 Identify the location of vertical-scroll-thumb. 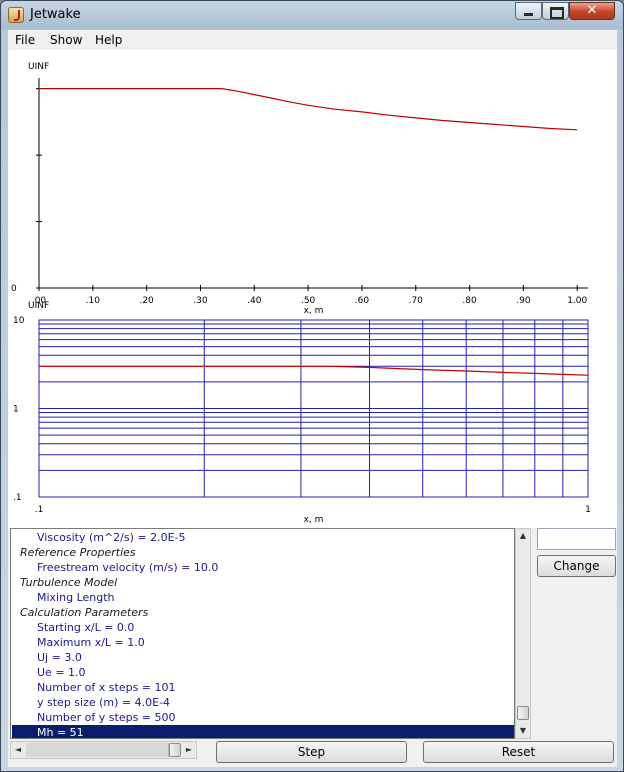
(523, 713).